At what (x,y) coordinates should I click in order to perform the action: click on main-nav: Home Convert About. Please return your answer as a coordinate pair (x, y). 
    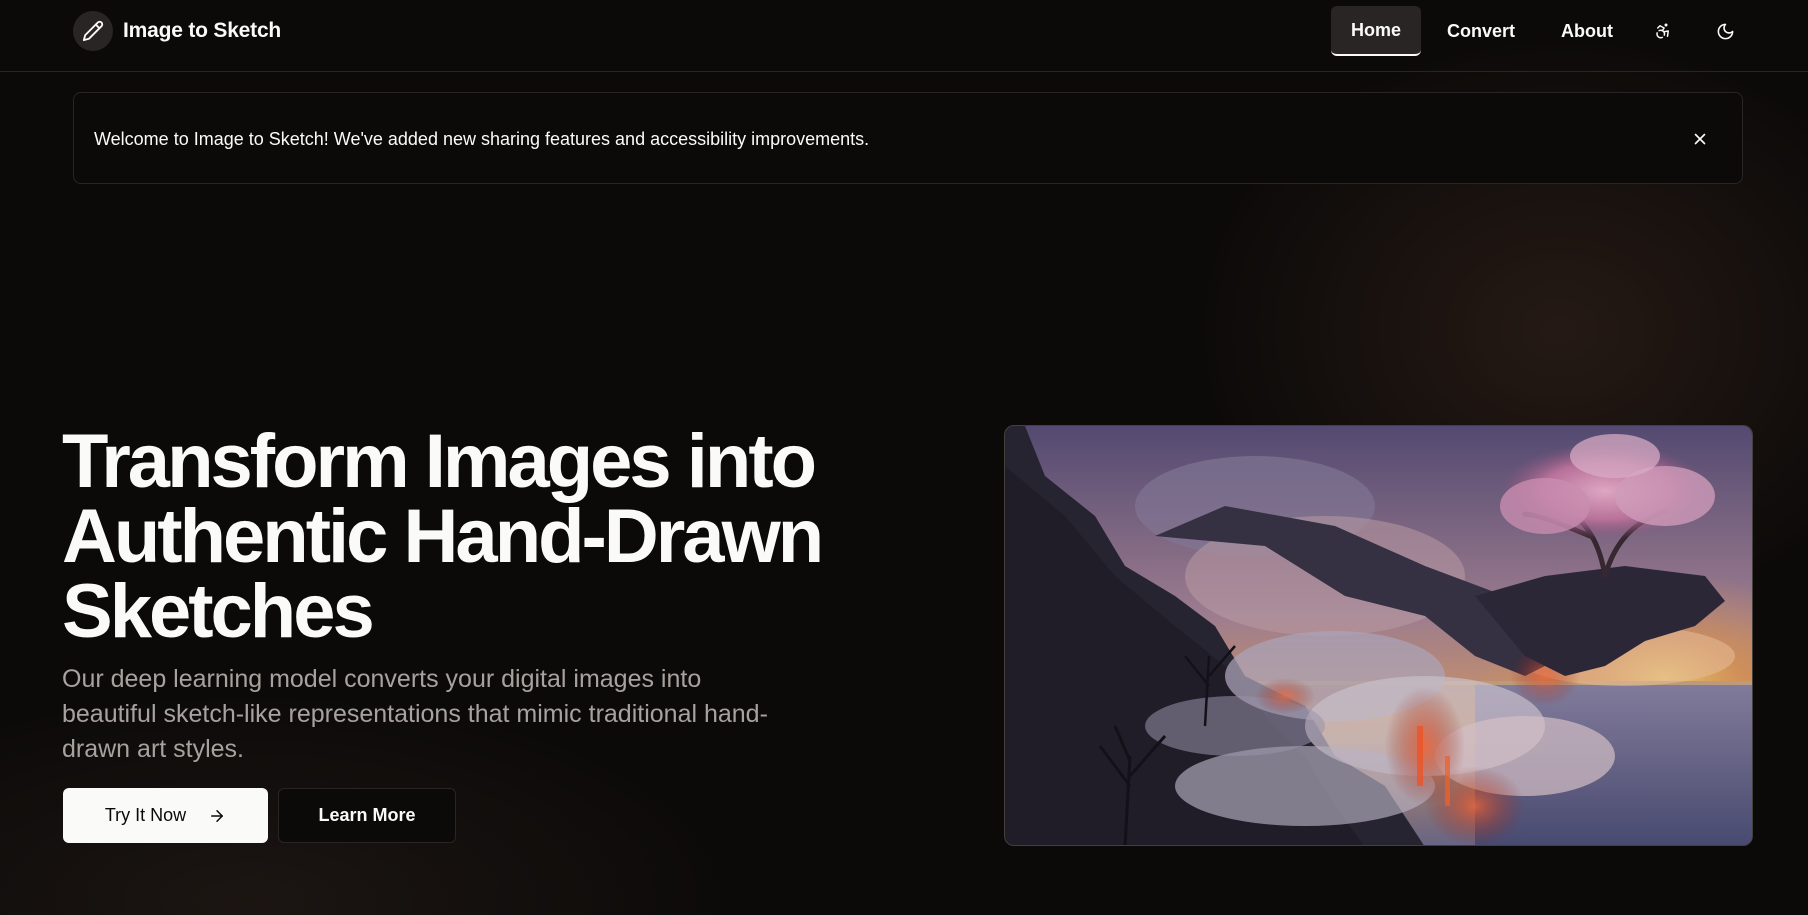
    Looking at the image, I should click on (1539, 31).